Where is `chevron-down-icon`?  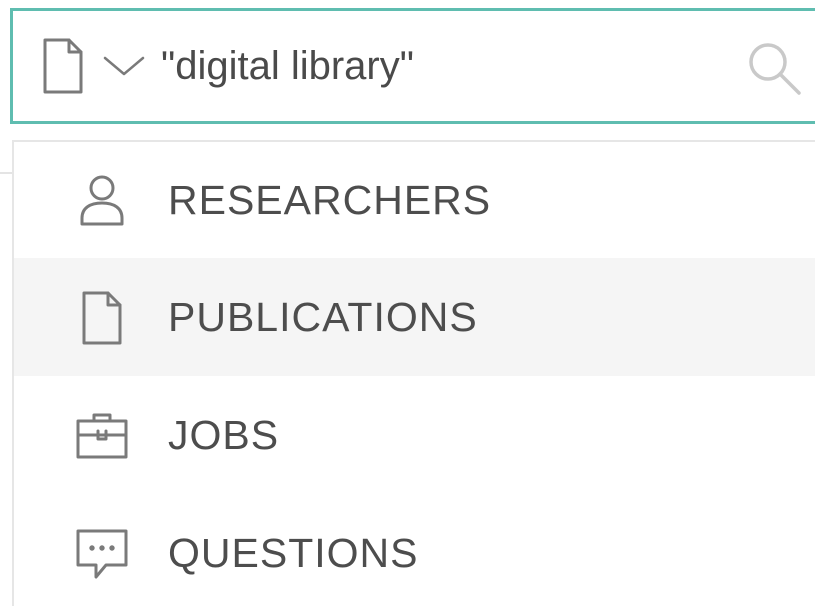
chevron-down-icon is located at coordinates (124, 66).